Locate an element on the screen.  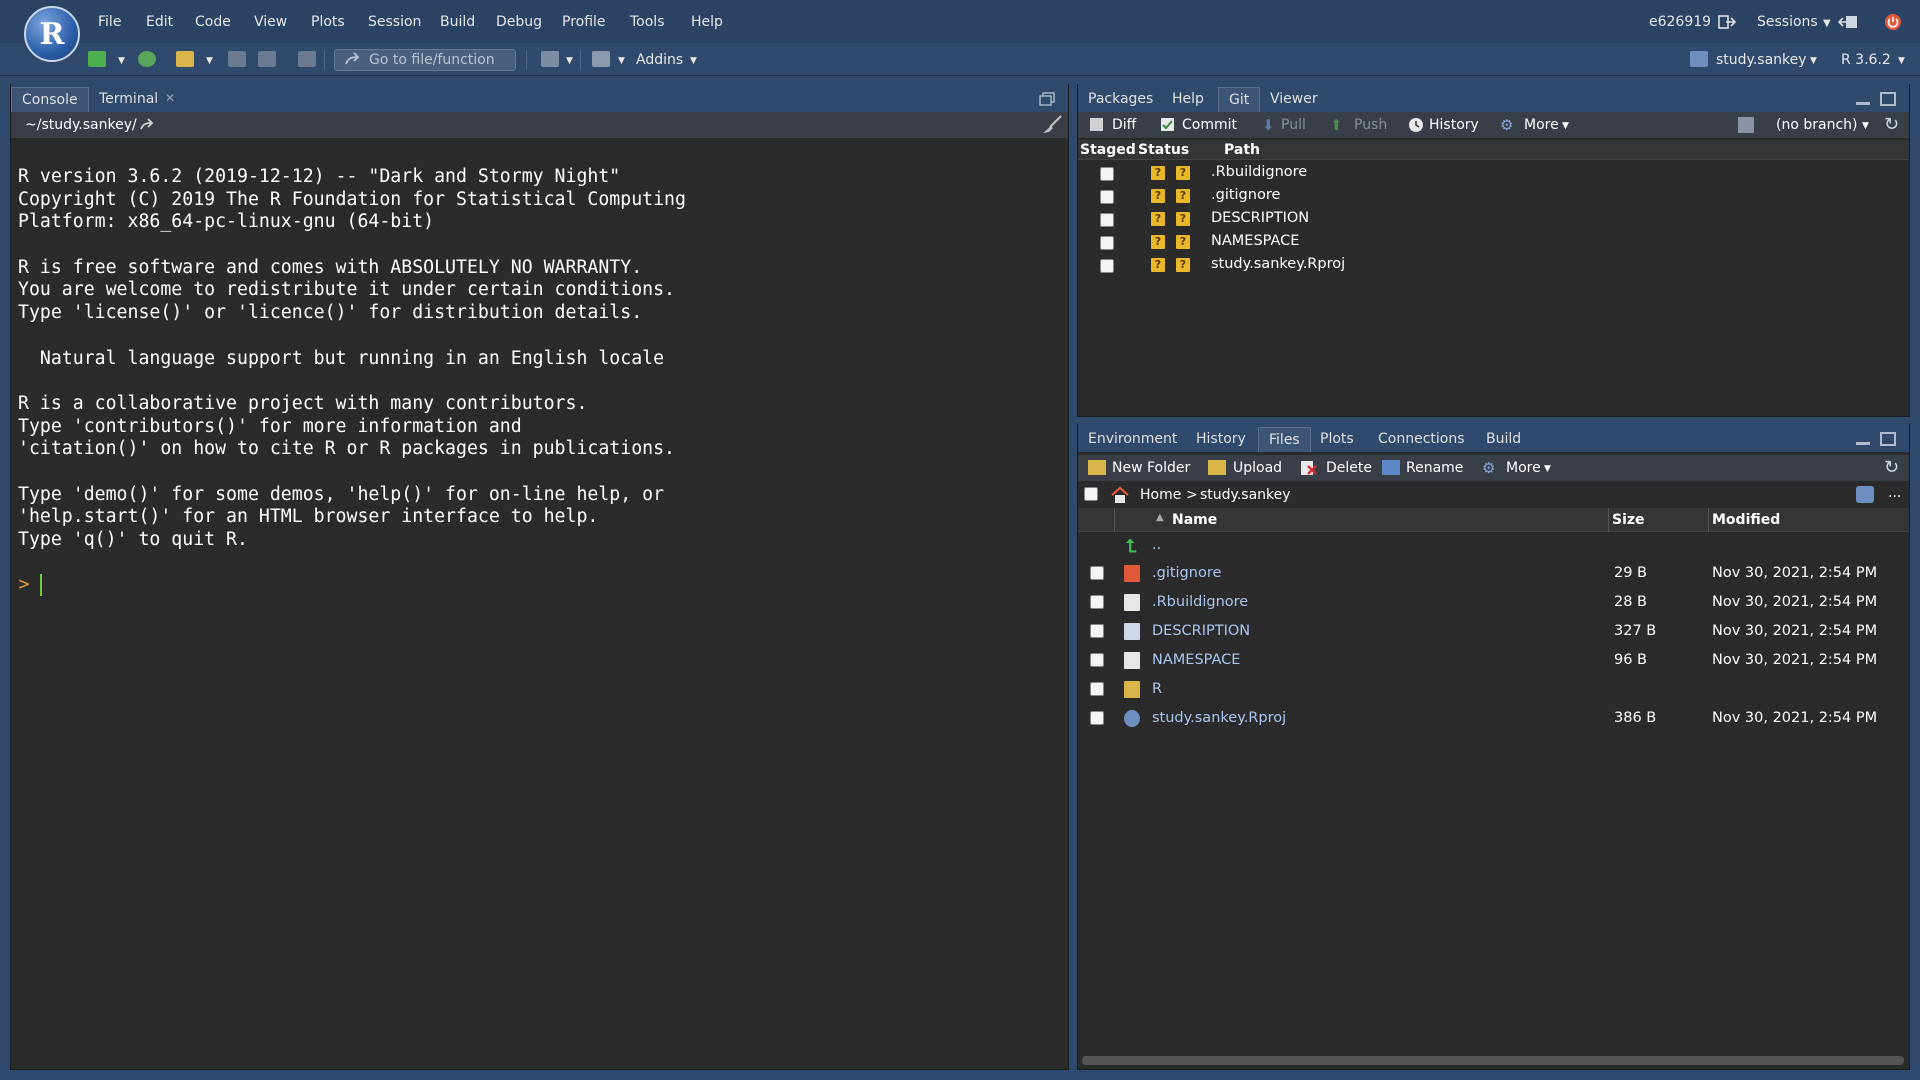
file-name-link: .gitignore is located at coordinates (1186, 573).